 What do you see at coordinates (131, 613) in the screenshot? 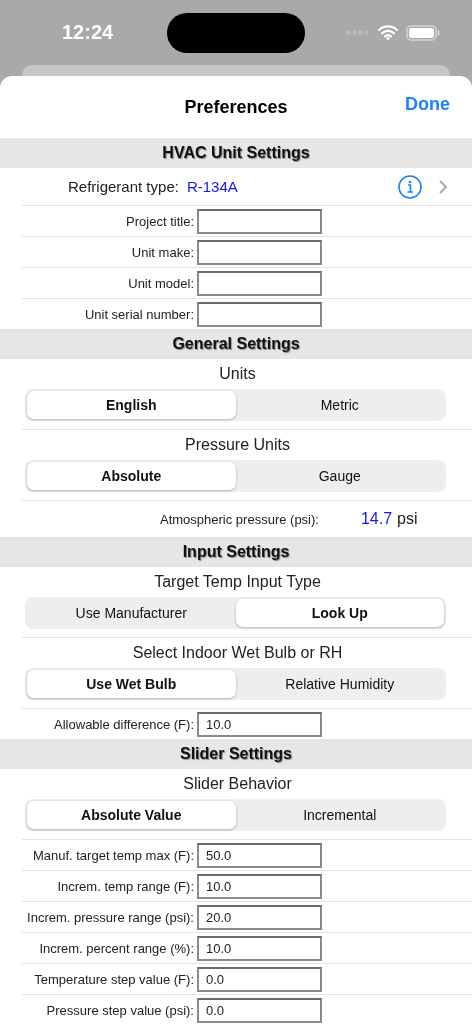
I see `segment-option: Use Manufacturer` at bounding box center [131, 613].